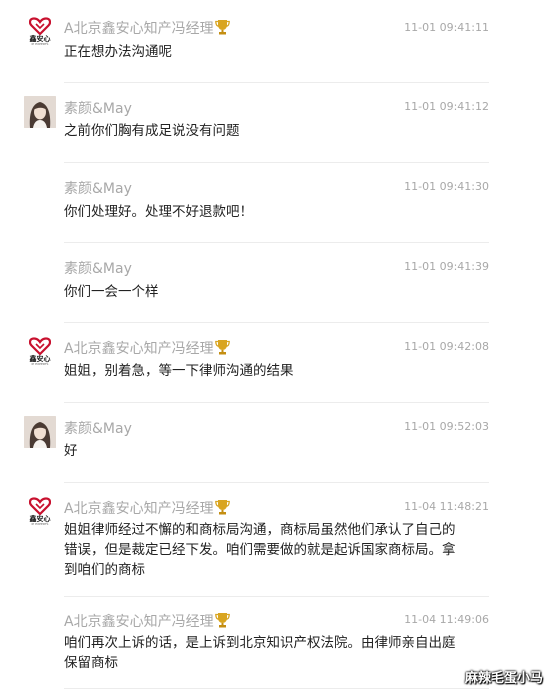 This screenshot has height=692, width=551. Describe the element at coordinates (446, 506) in the screenshot. I see `message-timestamp: 11-04 11:48:21` at that location.